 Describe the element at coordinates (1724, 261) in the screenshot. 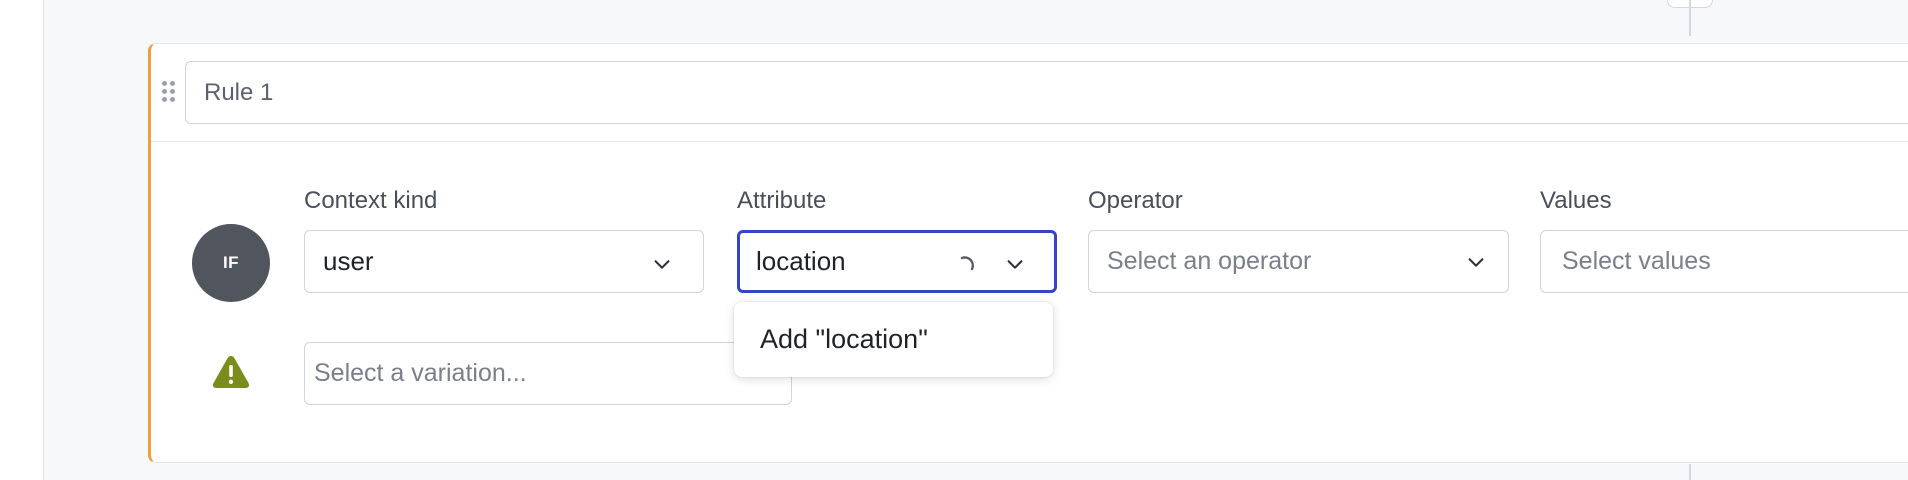

I see `values-select: Select values` at that location.